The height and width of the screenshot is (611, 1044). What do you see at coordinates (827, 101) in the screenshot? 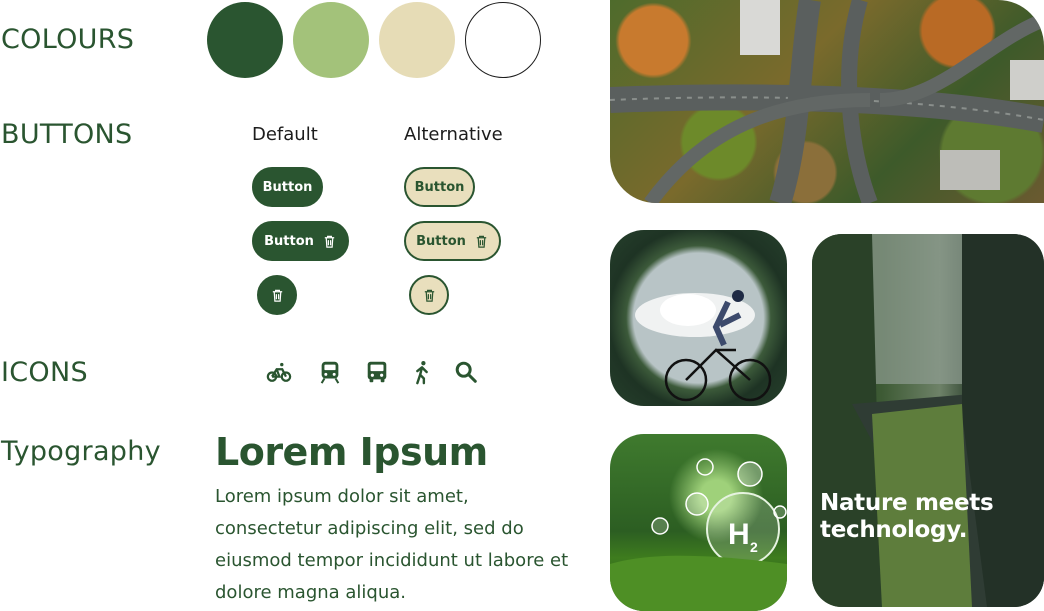
I see `highway-aerial-image` at bounding box center [827, 101].